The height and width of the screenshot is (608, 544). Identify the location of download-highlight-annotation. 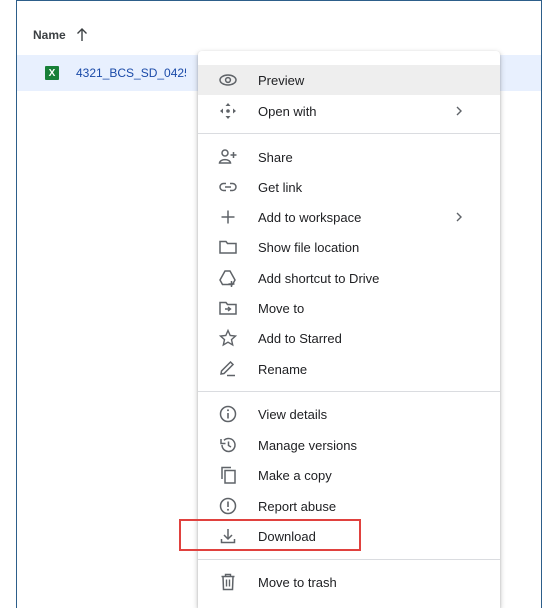
(270, 535).